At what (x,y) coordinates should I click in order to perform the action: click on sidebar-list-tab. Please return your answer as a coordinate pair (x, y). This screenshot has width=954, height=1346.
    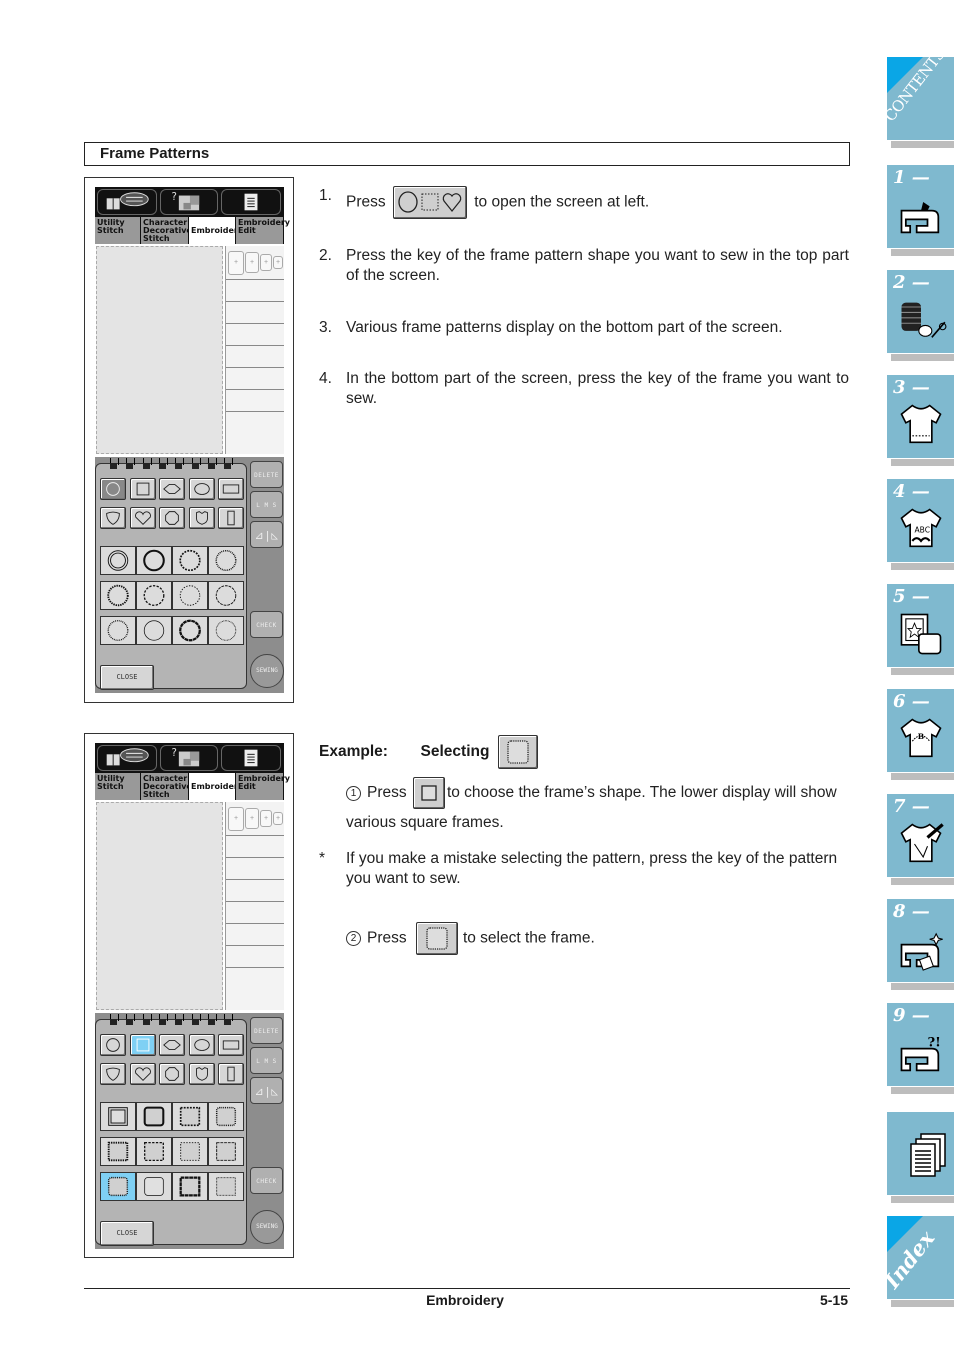
    Looking at the image, I should click on (920, 1157).